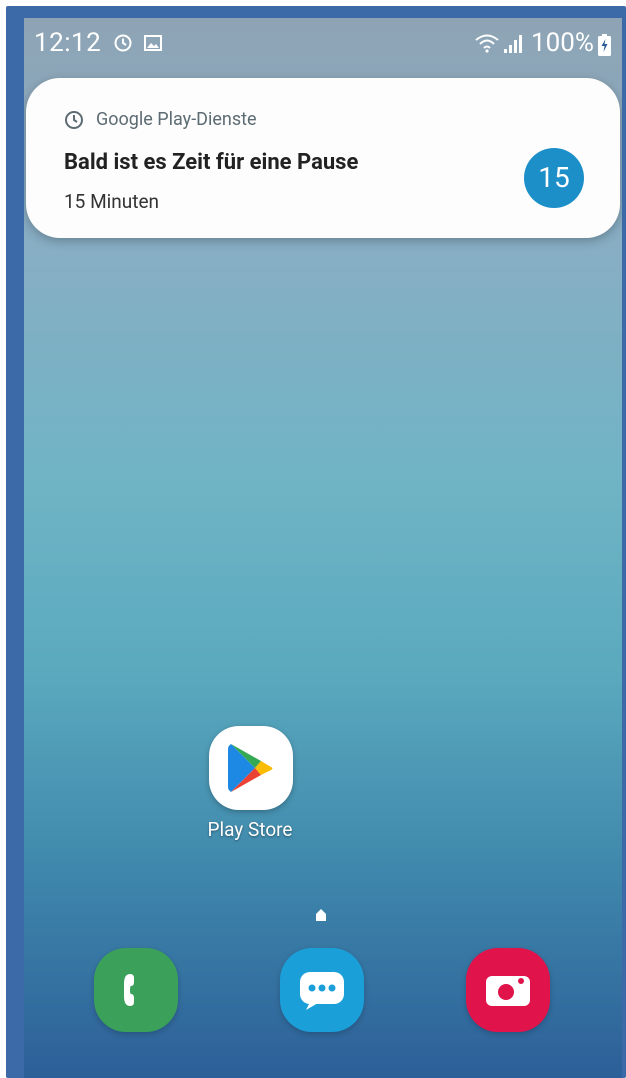 The image size is (626, 1078). What do you see at coordinates (68, 43) in the screenshot?
I see `status-time: 12:12` at bounding box center [68, 43].